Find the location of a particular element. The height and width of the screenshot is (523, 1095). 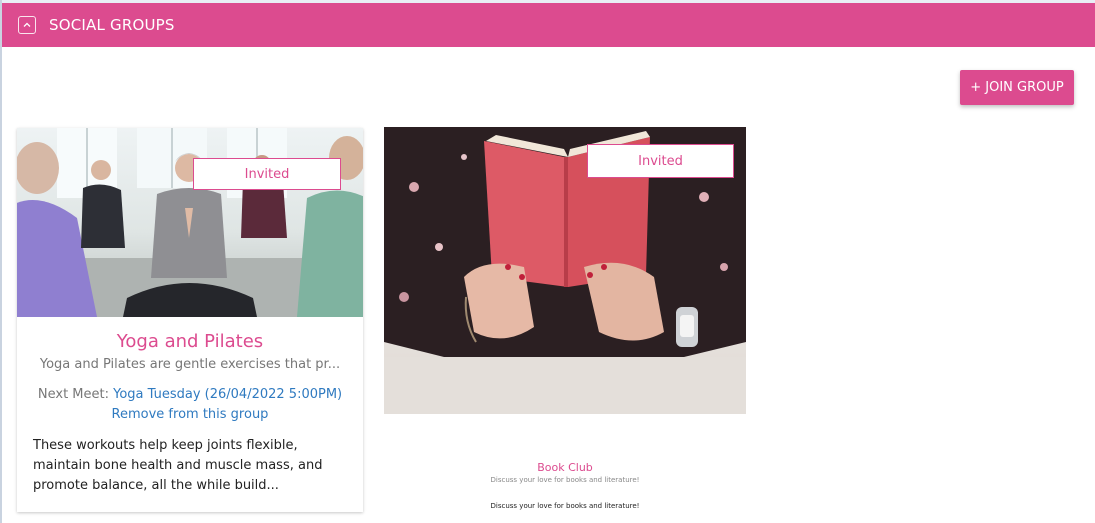

next-meet-link: Yoga Tuesday (26/04/2022 5:00PM) is located at coordinates (227, 394).